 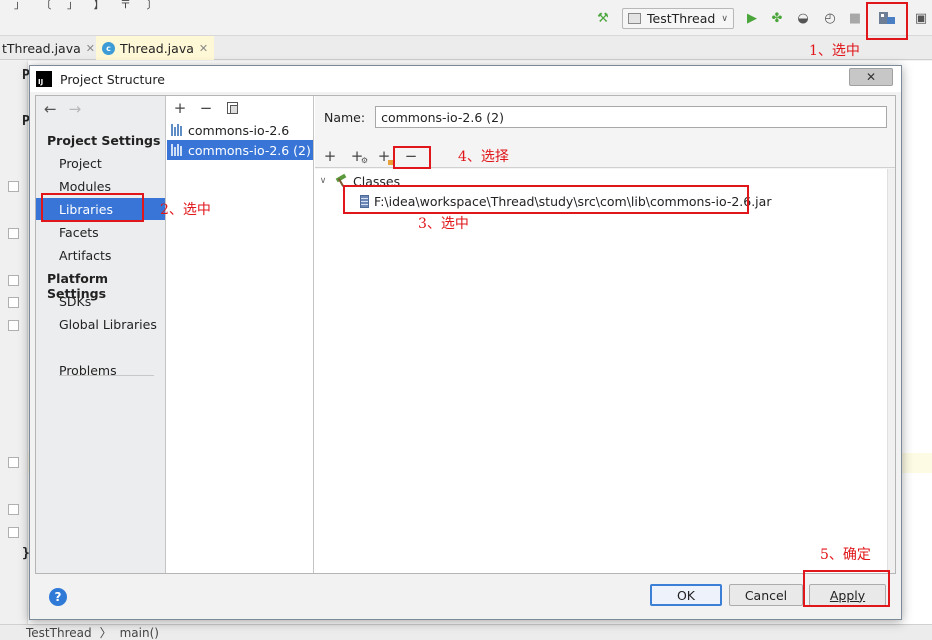 I want to click on breadcrumb: TestThread 〉 main(), so click(x=466, y=632).